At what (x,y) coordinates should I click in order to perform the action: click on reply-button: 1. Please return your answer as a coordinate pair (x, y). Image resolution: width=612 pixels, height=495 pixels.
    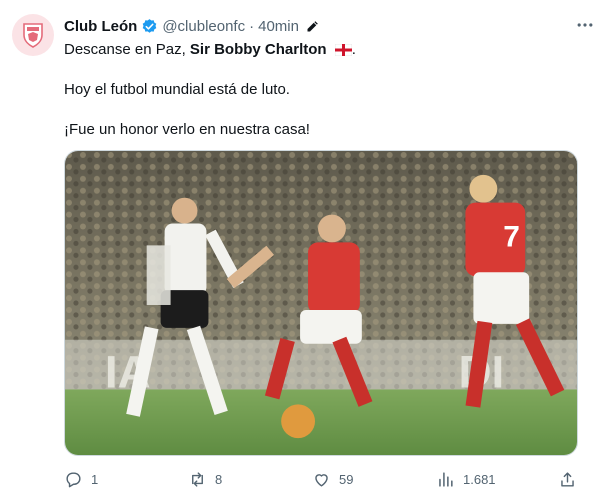
    Looking at the image, I should click on (81, 479).